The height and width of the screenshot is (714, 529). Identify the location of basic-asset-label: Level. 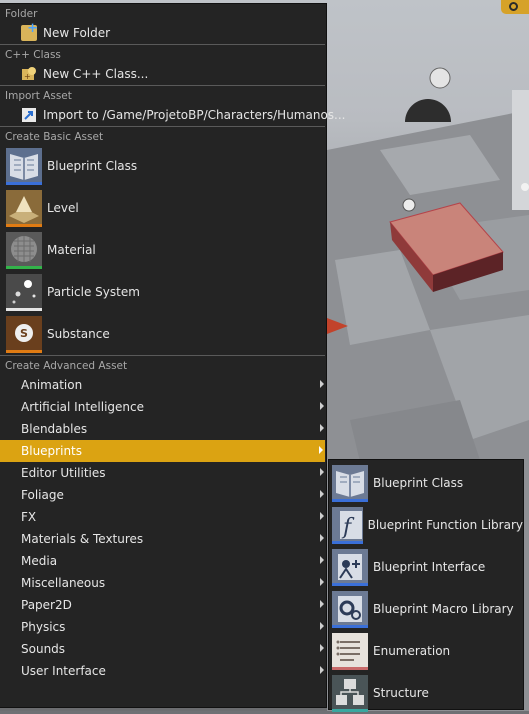
(63, 208).